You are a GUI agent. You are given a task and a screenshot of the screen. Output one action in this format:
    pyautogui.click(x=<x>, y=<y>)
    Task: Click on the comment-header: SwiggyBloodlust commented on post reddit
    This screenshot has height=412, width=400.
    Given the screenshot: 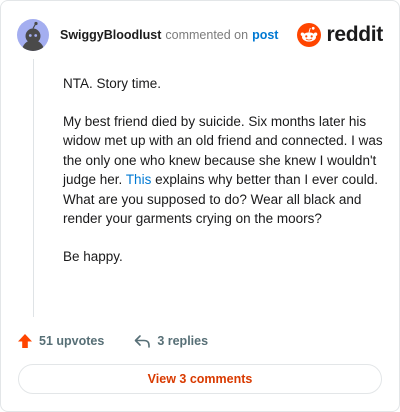 What is the action you would take?
    pyautogui.click(x=200, y=35)
    